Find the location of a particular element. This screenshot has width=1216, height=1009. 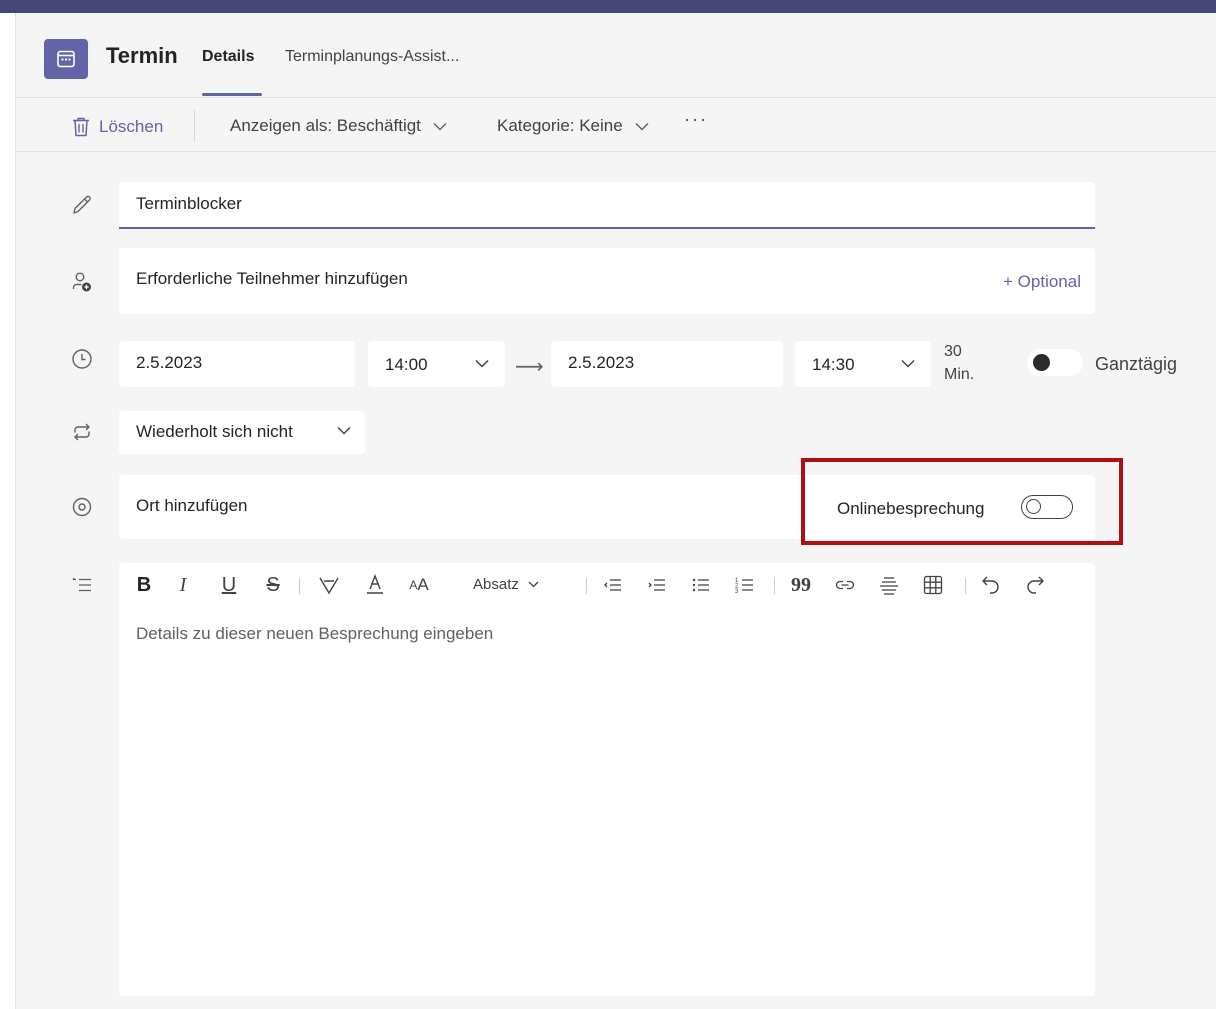

repeat-value: Wiederholt sich nicht is located at coordinates (214, 431).